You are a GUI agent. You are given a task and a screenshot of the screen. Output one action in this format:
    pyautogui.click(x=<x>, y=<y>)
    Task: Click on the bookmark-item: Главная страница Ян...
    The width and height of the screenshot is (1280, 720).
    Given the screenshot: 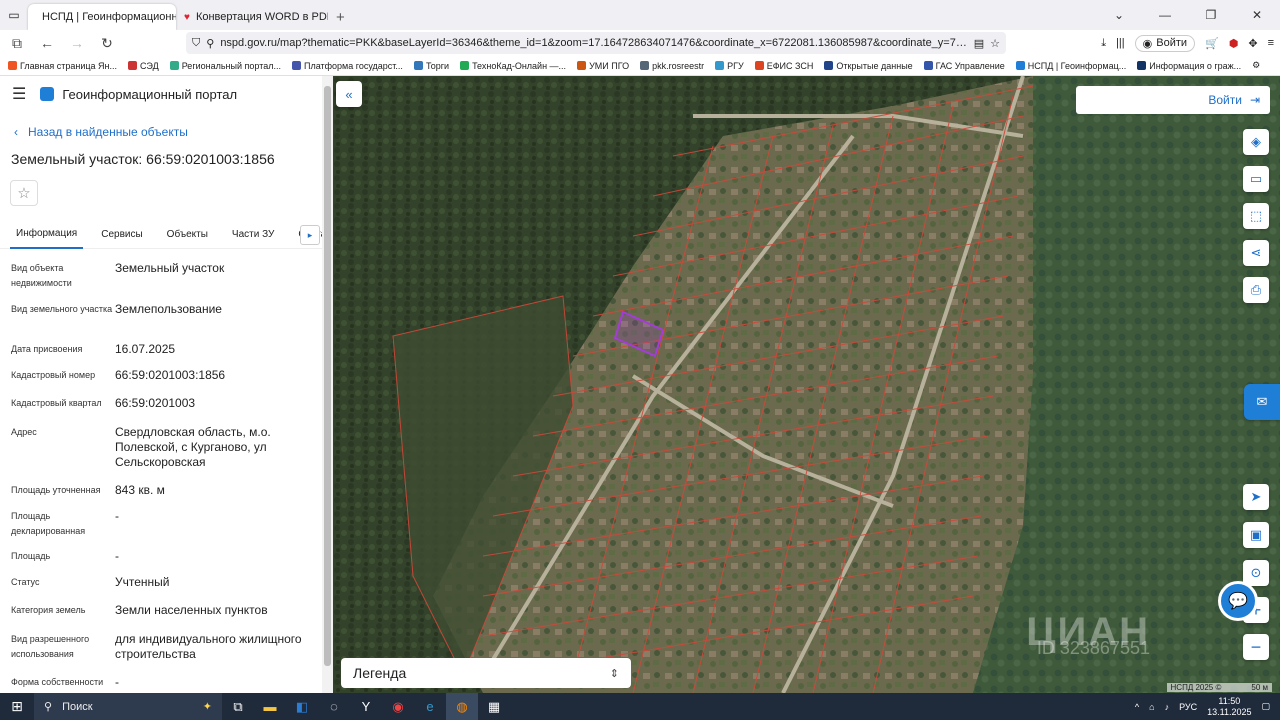 What is the action you would take?
    pyautogui.click(x=62, y=66)
    